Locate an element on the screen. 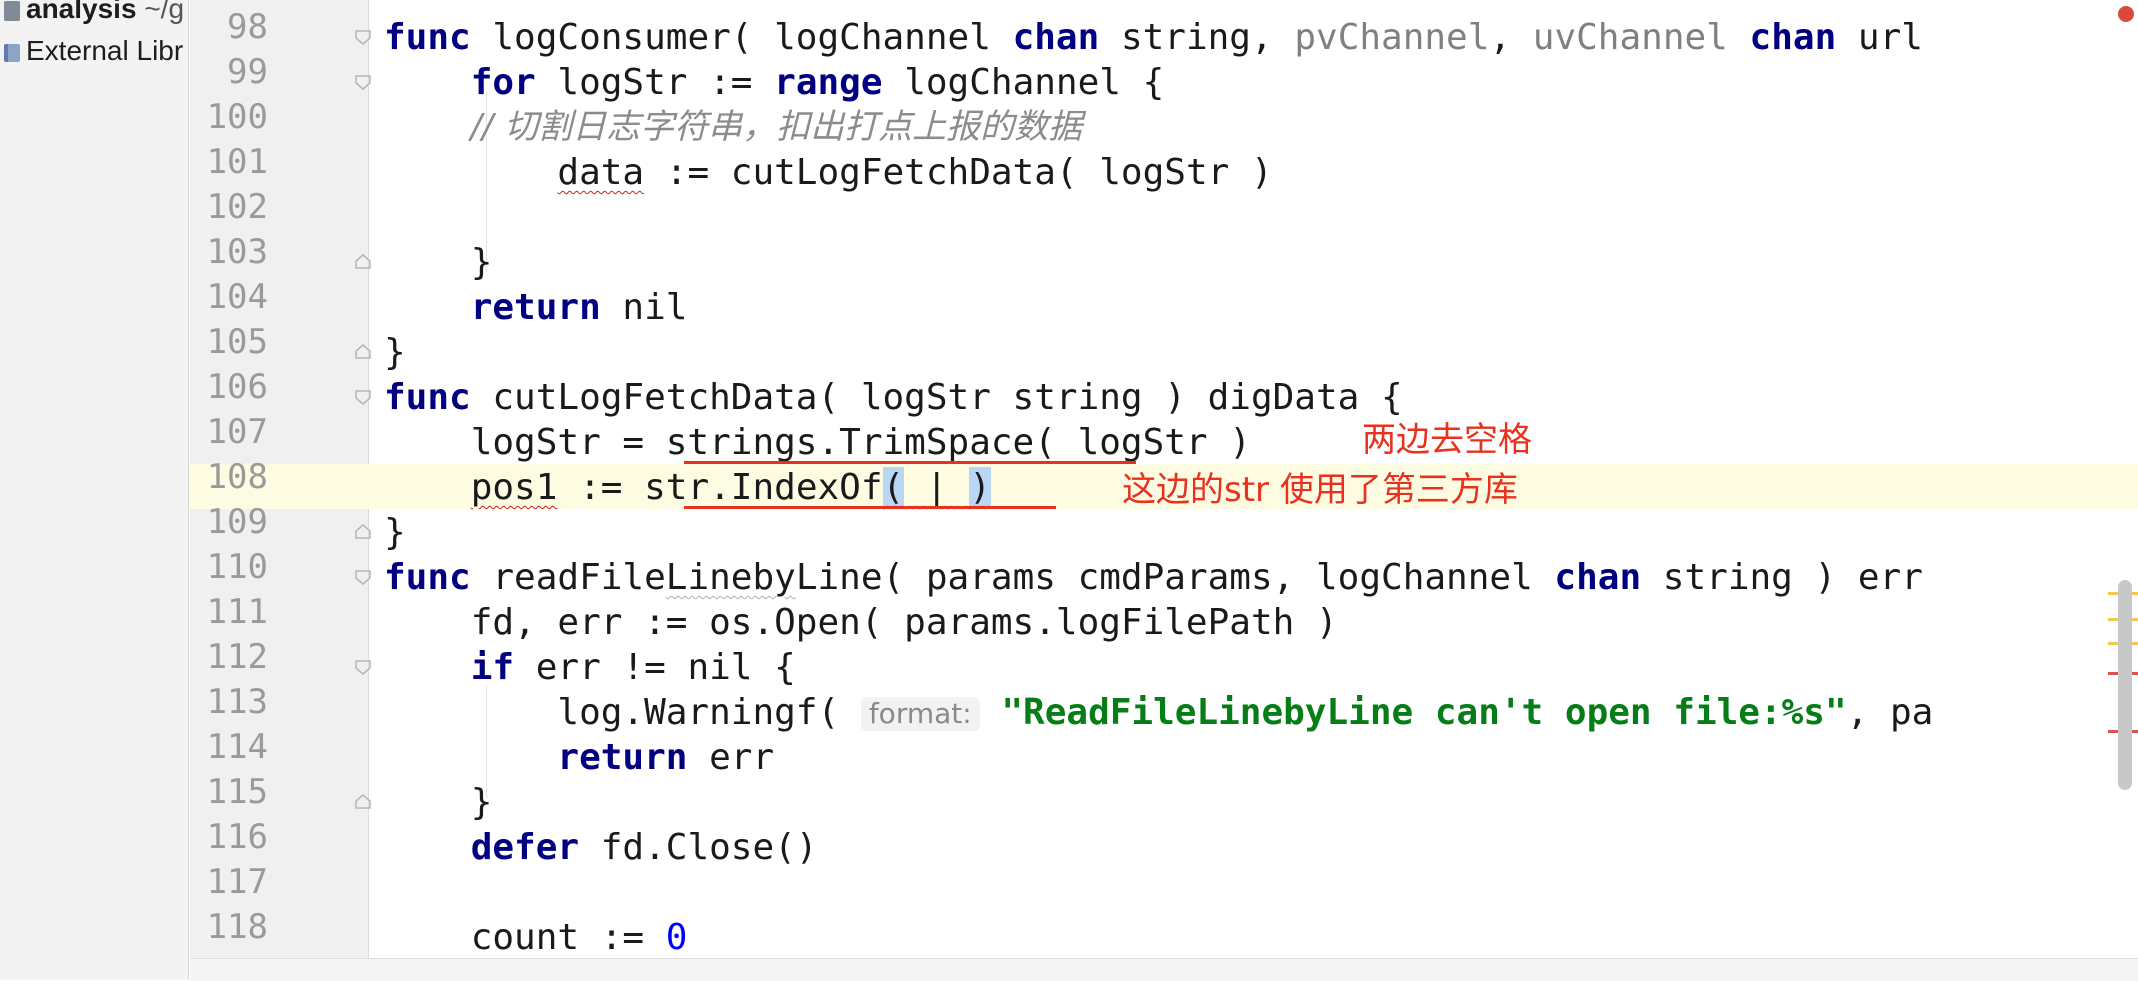  code-line-114: return err is located at coordinates (579, 757).